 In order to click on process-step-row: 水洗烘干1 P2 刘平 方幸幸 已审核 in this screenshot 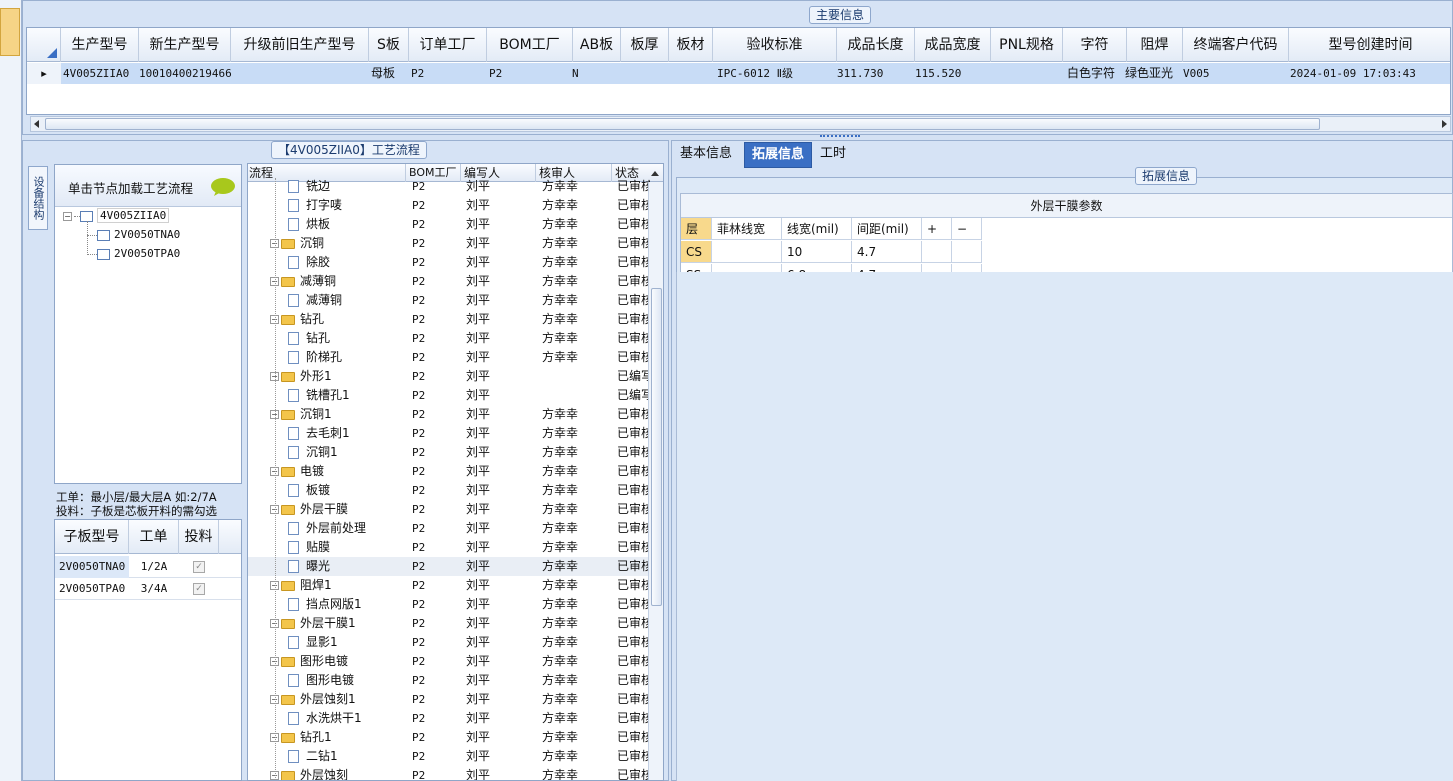, I will do `click(449, 718)`.